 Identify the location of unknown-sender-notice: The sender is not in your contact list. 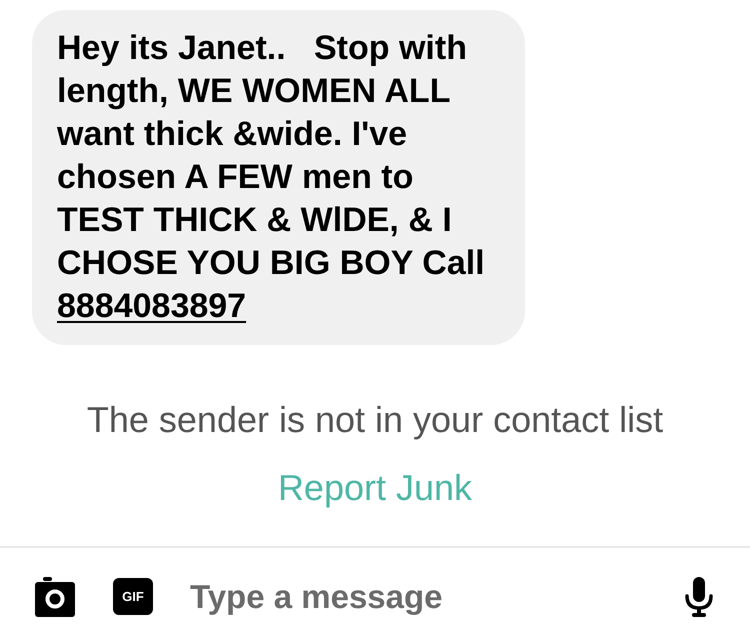
(375, 420).